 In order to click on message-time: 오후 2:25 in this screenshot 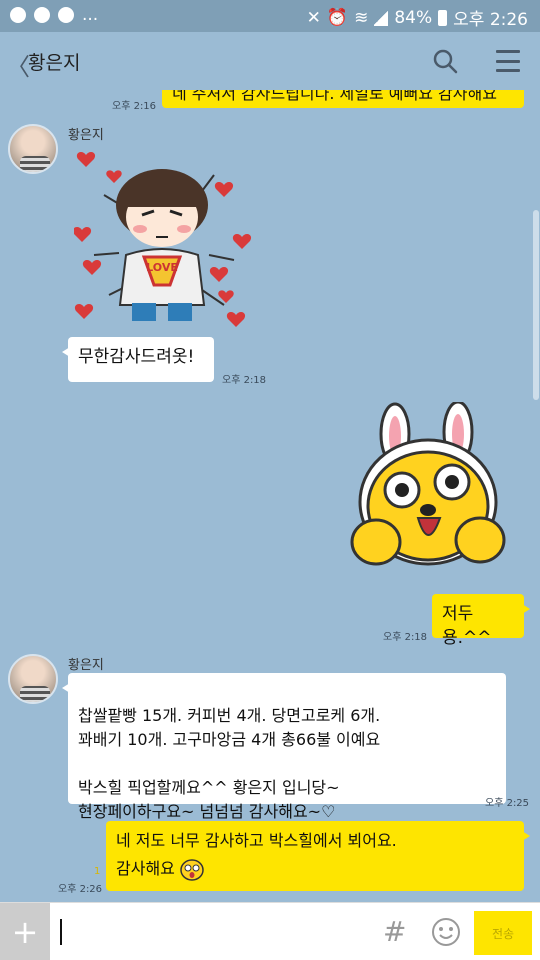, I will do `click(507, 803)`.